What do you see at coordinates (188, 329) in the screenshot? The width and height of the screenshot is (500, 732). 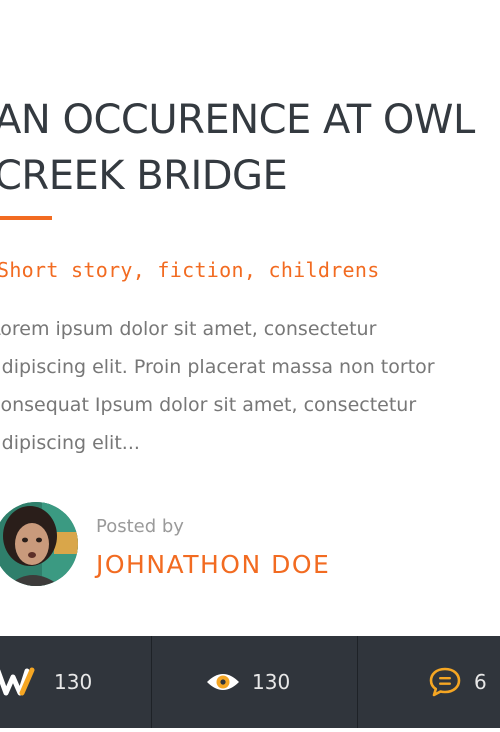 I see `excerpt-line: Lorem ipsum dolor sit amet, consectetur` at bounding box center [188, 329].